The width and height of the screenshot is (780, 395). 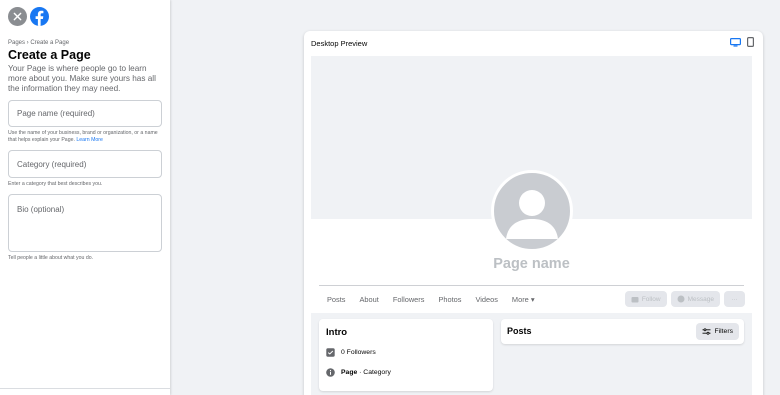 I want to click on bio-textarea: Bio (optional), so click(x=85, y=223).